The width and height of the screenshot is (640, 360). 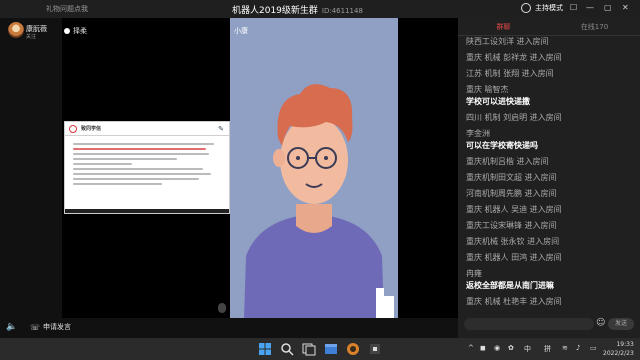 I want to click on settings-icon: ☐, so click(x=573, y=7).